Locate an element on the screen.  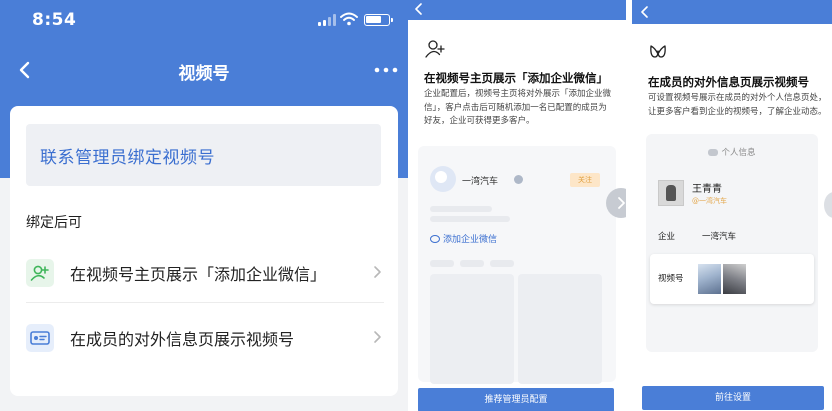
channel-card: 视频号 is located at coordinates (732, 279).